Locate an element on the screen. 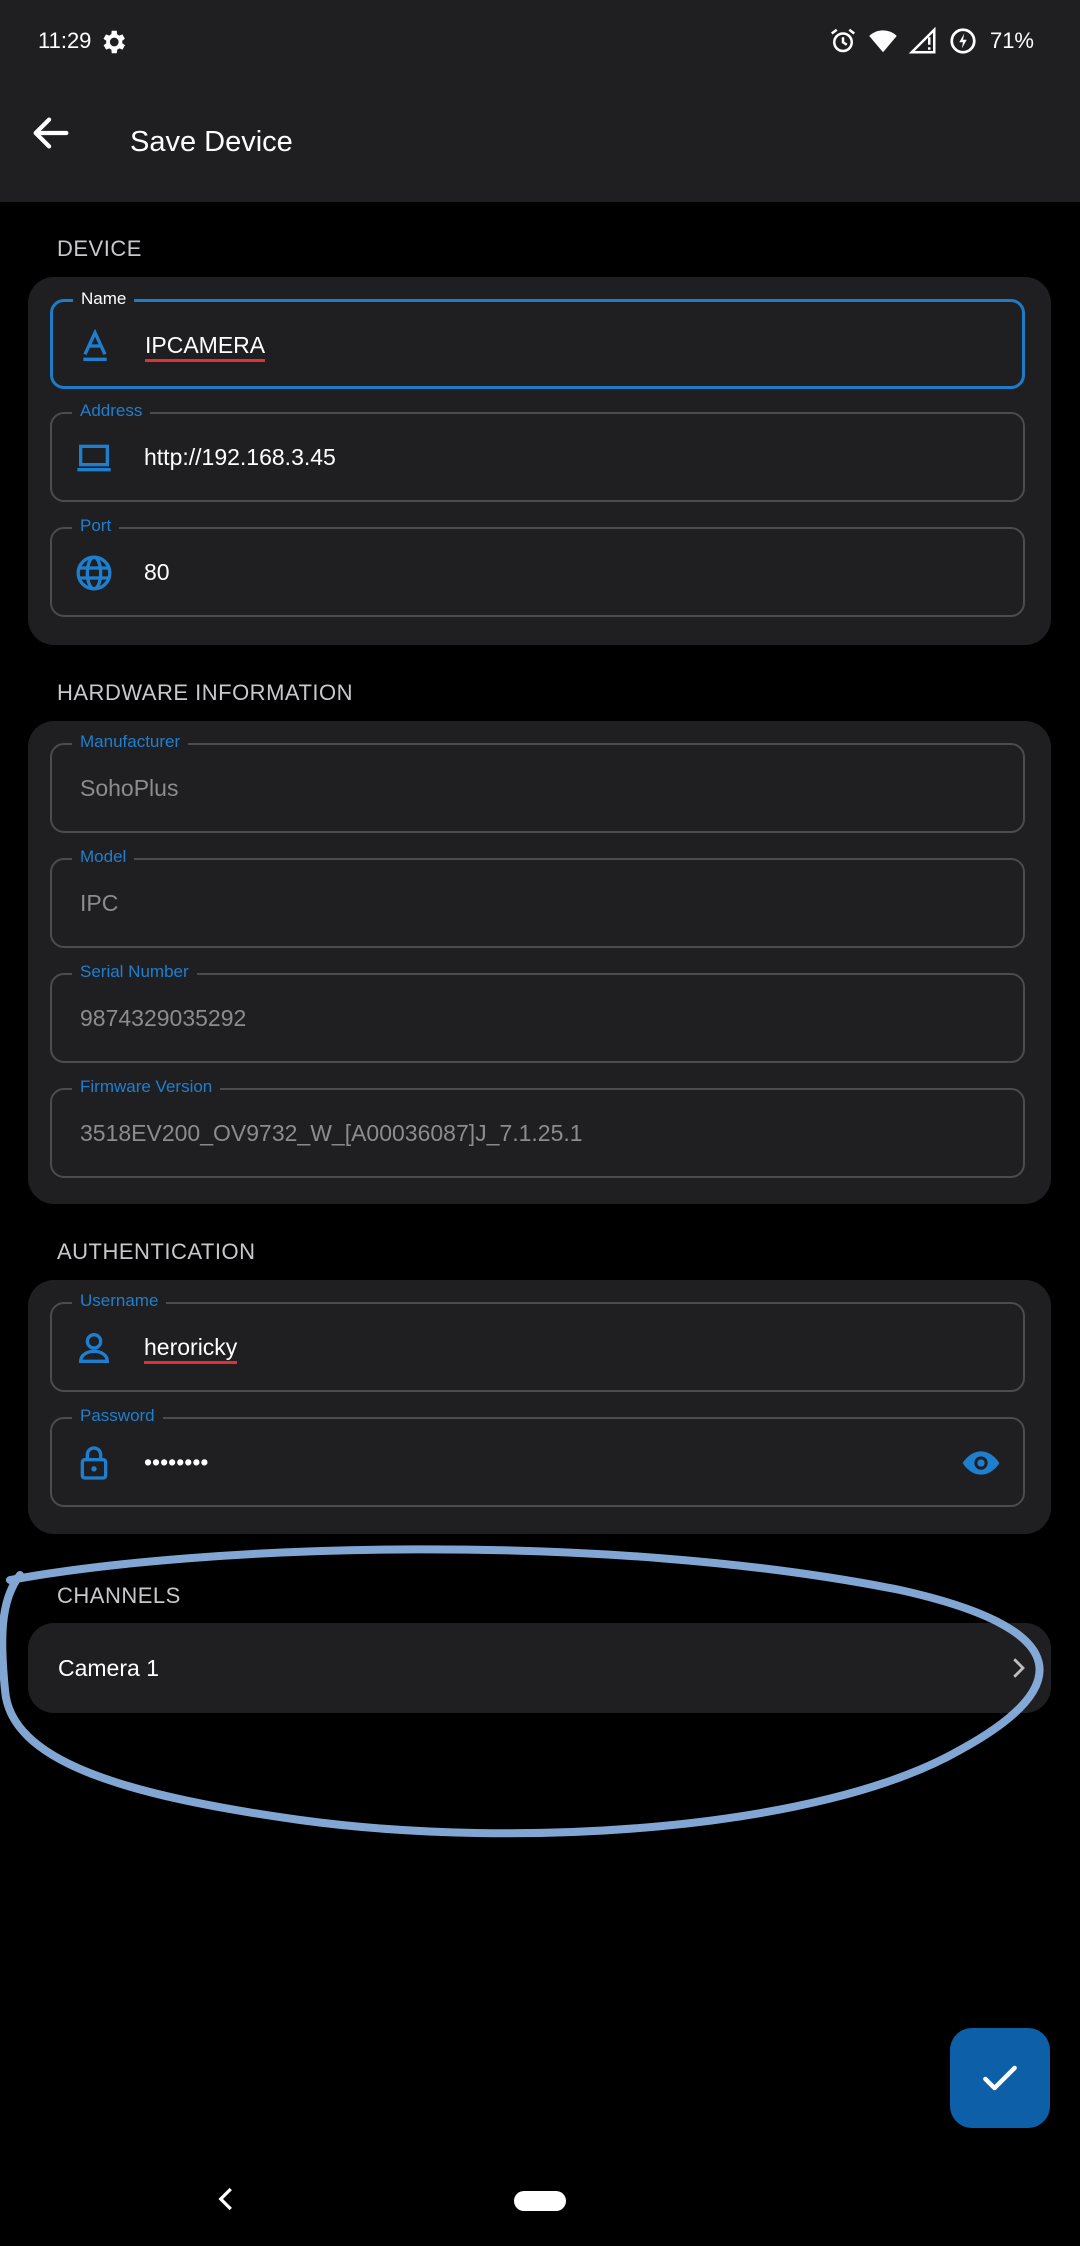 This screenshot has height=2246, width=1080. gear-icon is located at coordinates (114, 42).